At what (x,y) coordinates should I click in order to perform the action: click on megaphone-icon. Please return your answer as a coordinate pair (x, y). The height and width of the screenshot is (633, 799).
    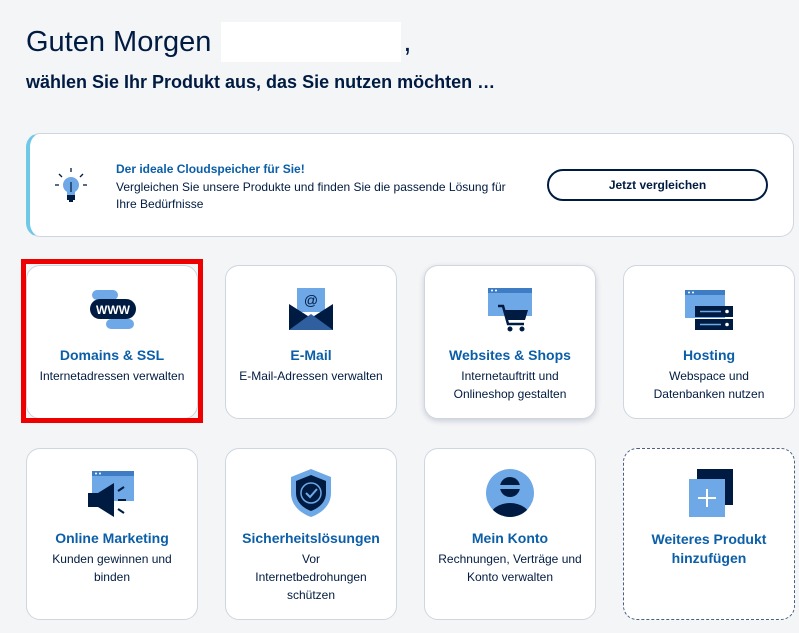
    Looking at the image, I should click on (112, 493).